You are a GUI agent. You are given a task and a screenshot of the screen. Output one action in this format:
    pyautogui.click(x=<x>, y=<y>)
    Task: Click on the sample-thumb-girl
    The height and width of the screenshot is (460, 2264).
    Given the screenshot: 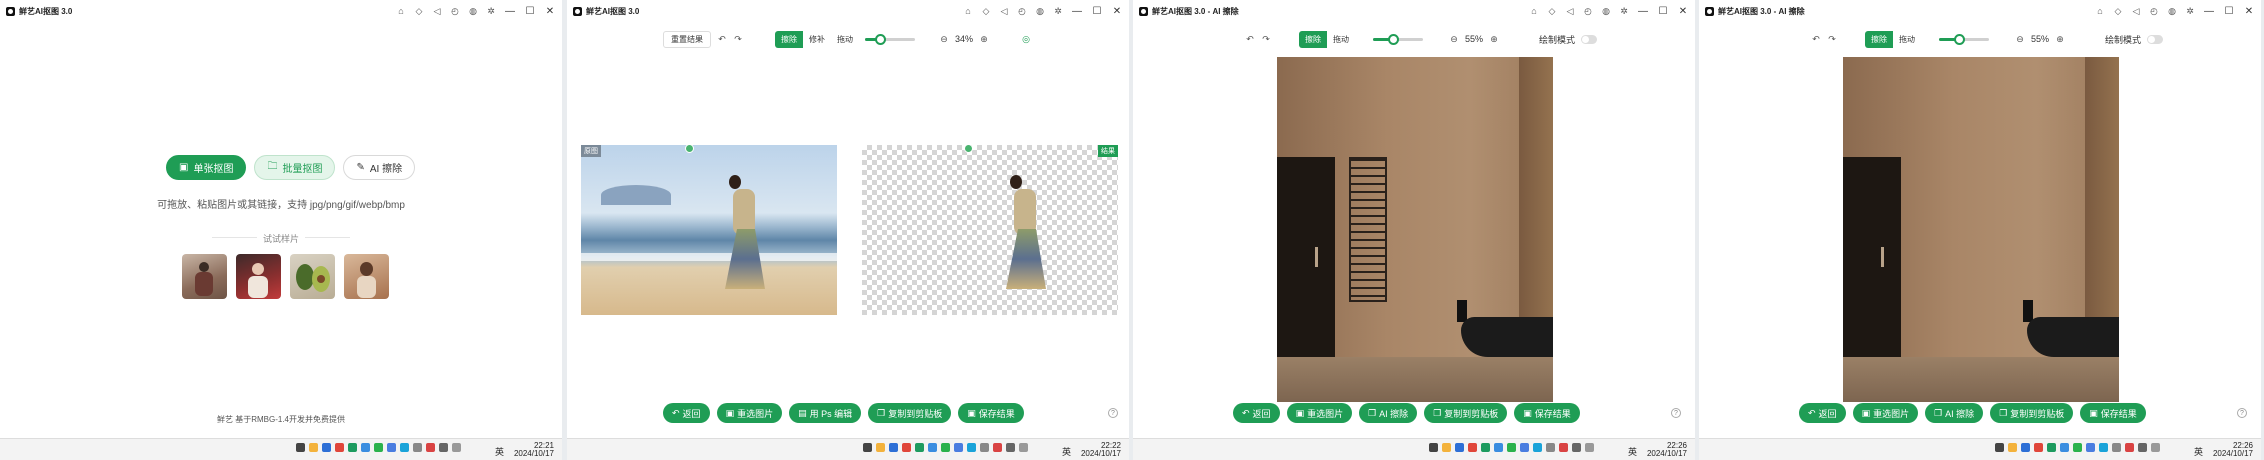 What is the action you would take?
    pyautogui.click(x=366, y=276)
    